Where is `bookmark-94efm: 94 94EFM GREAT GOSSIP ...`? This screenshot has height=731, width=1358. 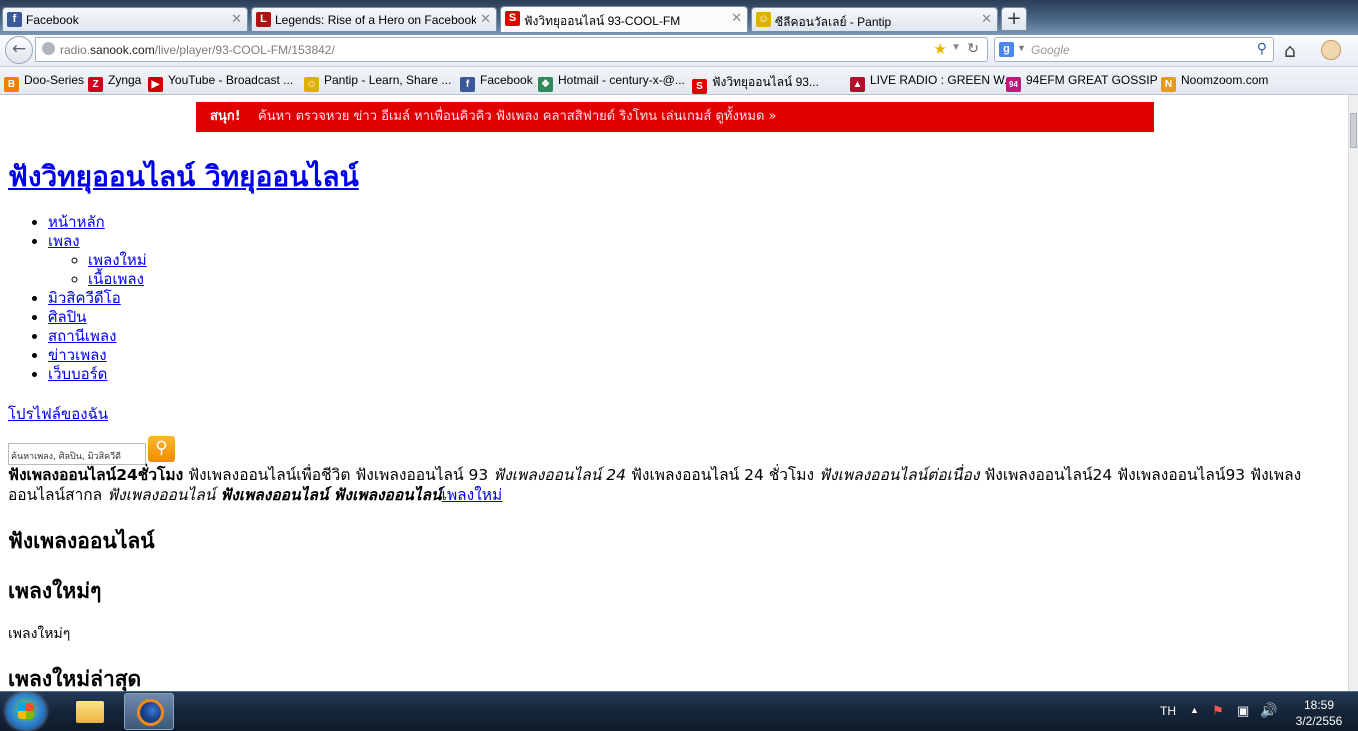 bookmark-94efm: 94 94EFM GREAT GOSSIP ... is located at coordinates (1088, 82).